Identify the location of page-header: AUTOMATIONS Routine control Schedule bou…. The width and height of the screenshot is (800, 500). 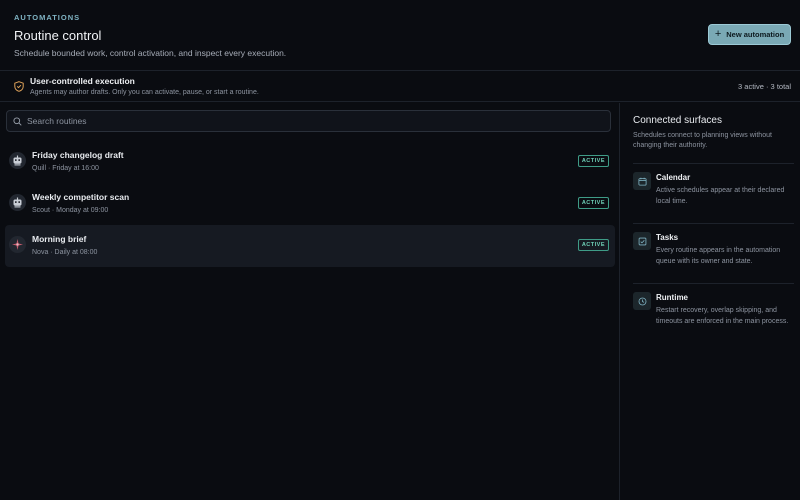
(400, 35).